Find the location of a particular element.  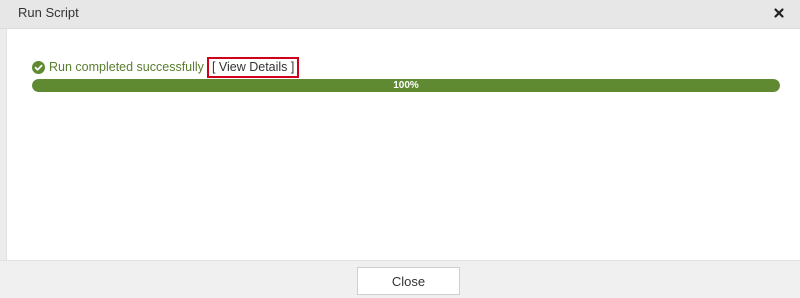

progress-label: 100% is located at coordinates (406, 85).